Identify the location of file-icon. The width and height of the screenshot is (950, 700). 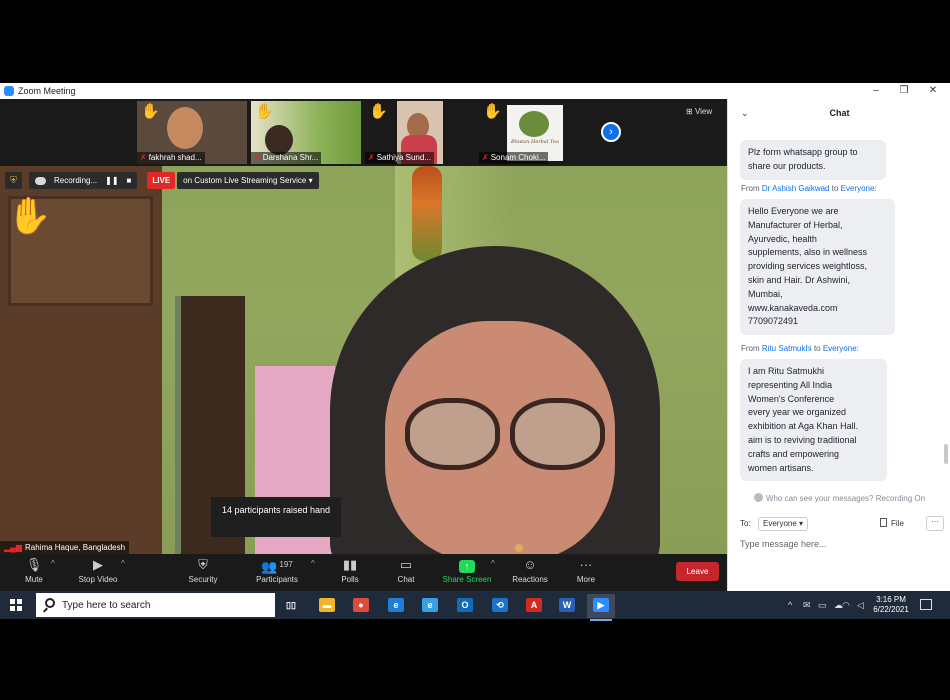
(883, 522).